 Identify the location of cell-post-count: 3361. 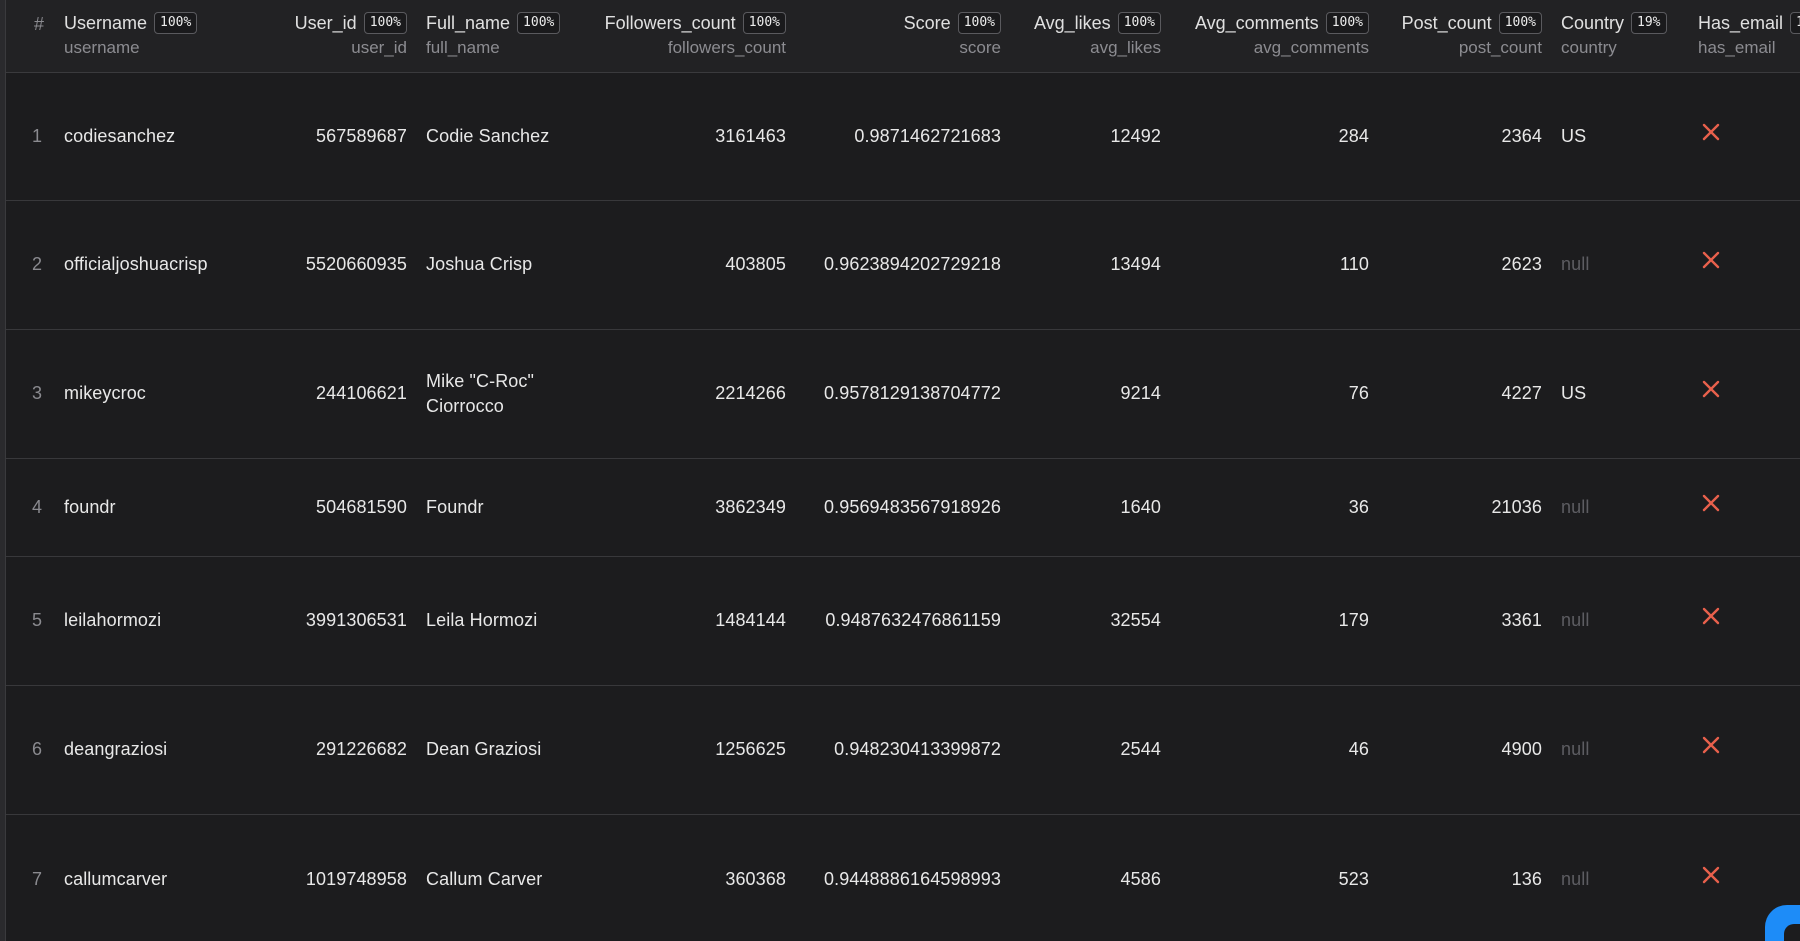
(1461, 620).